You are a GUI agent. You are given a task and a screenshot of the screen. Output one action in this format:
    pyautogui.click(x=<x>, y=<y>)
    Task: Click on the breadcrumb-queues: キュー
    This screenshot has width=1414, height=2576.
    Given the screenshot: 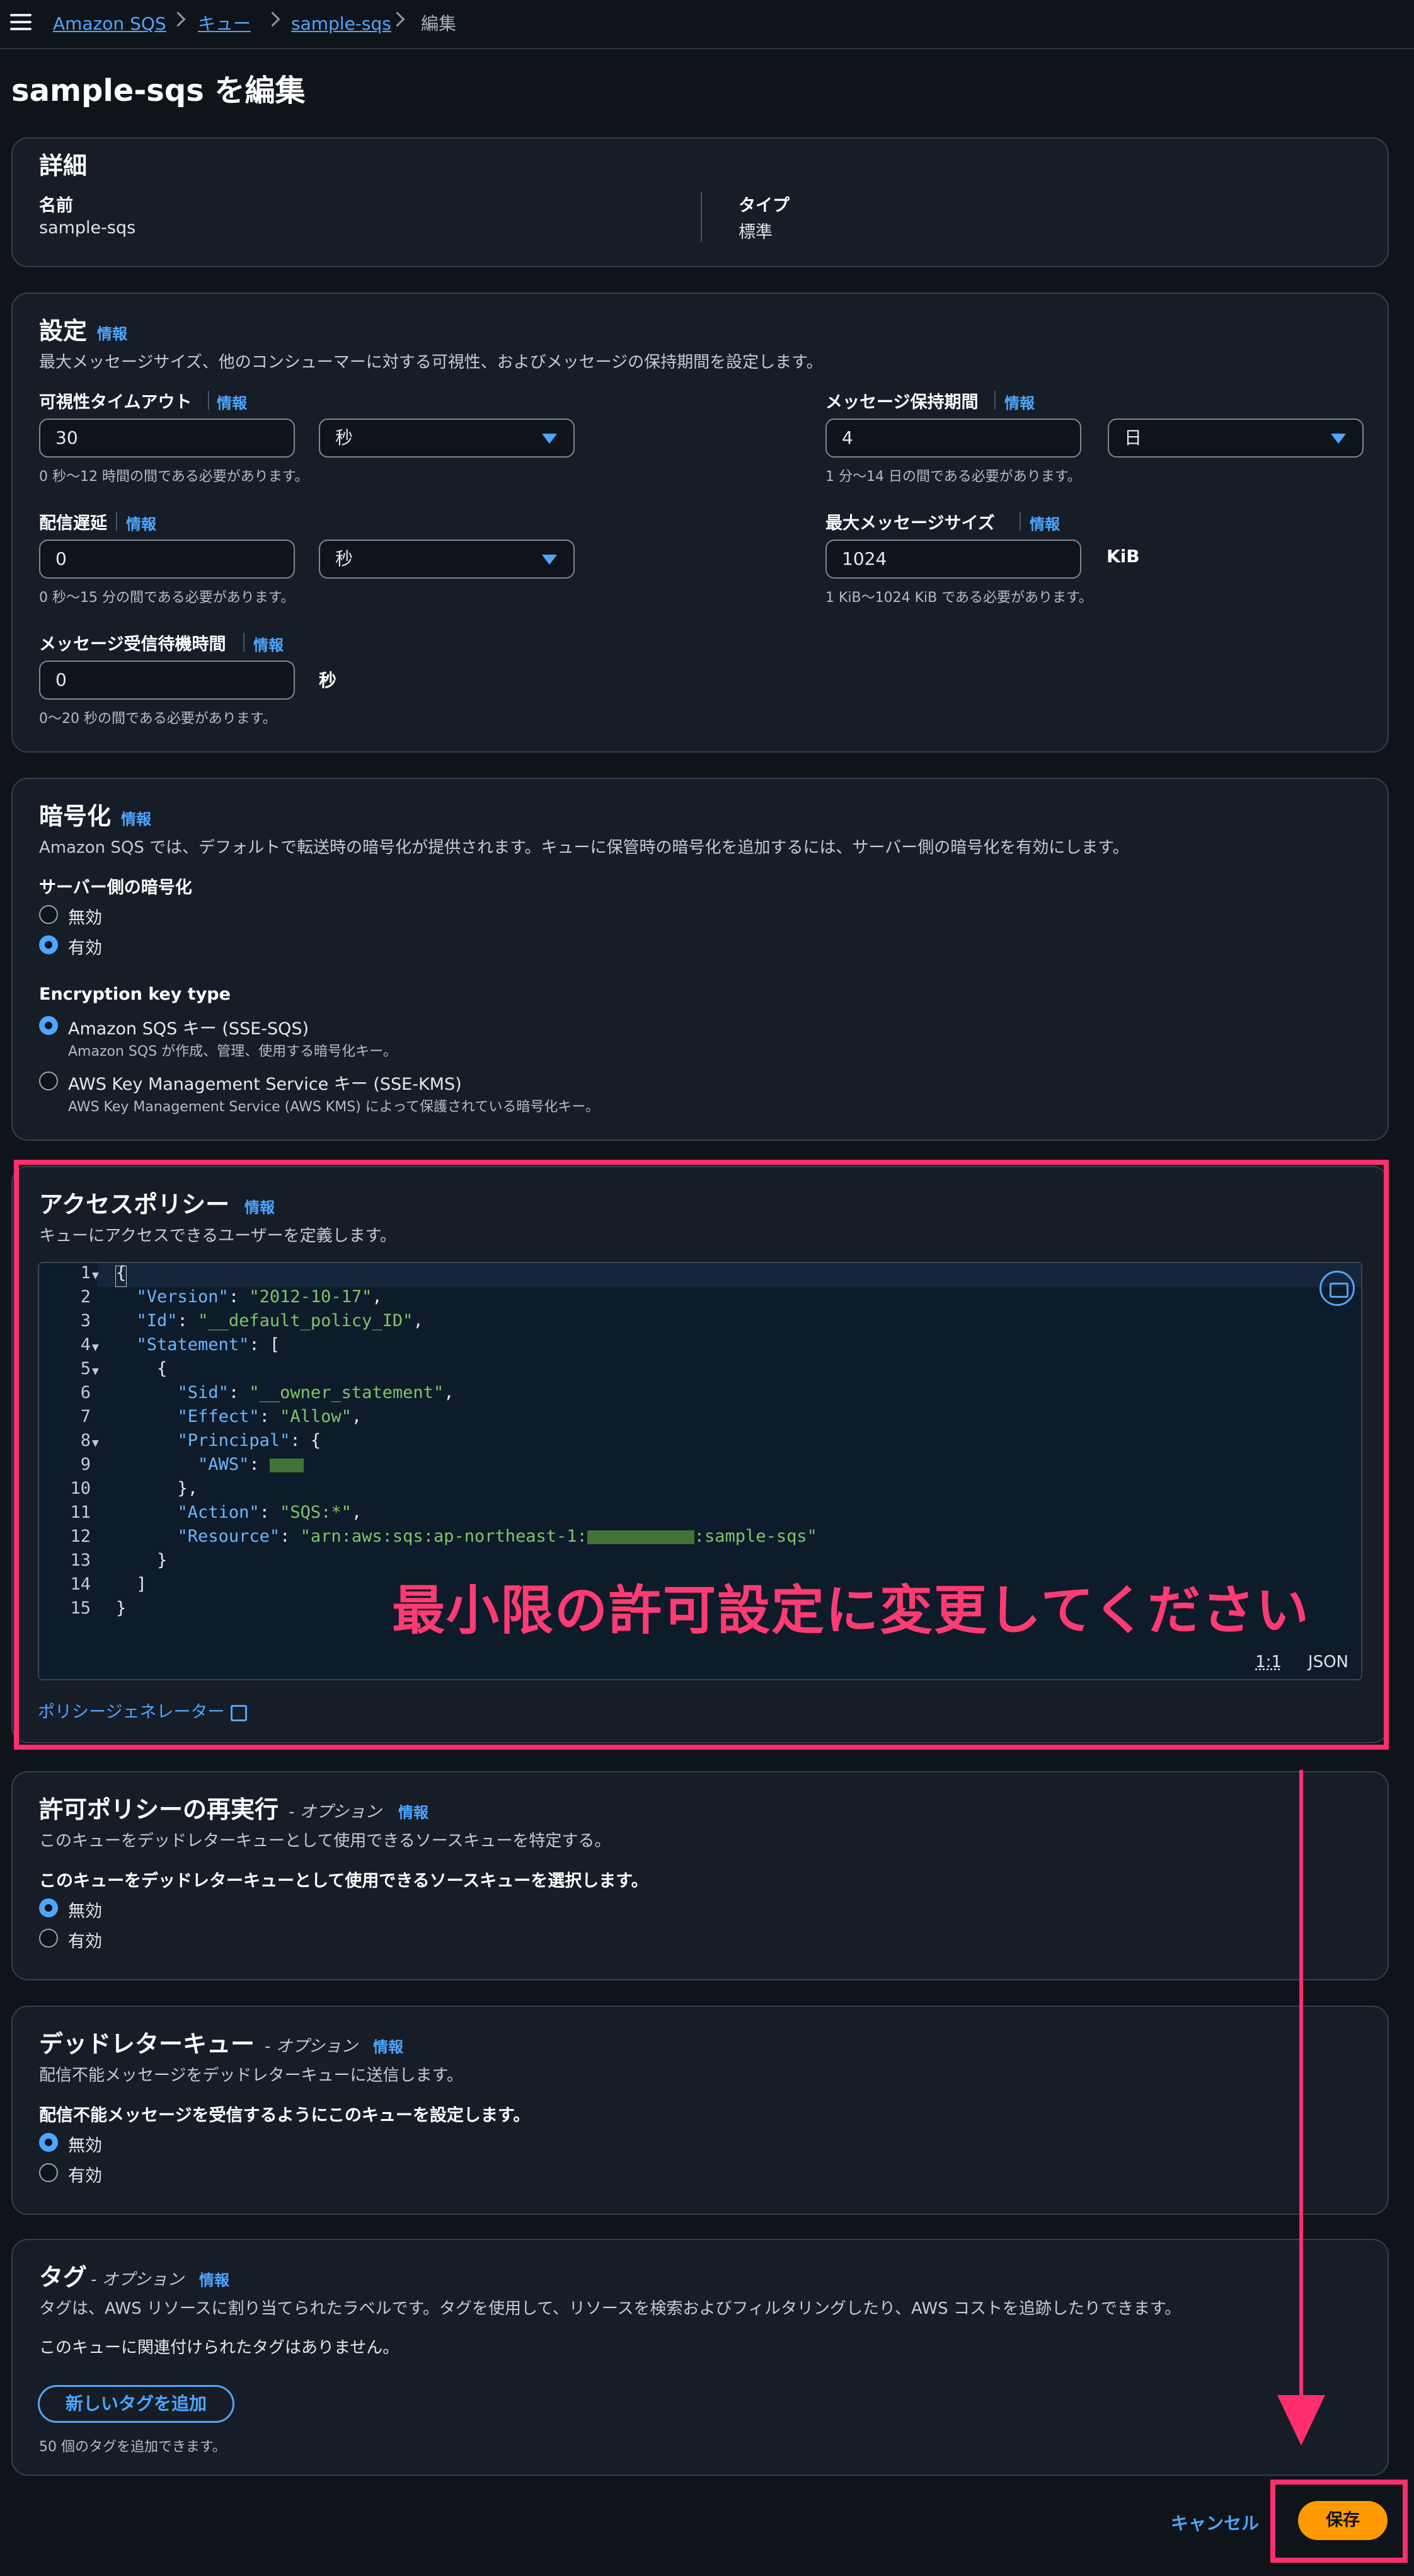 What is the action you would take?
    pyautogui.click(x=224, y=24)
    